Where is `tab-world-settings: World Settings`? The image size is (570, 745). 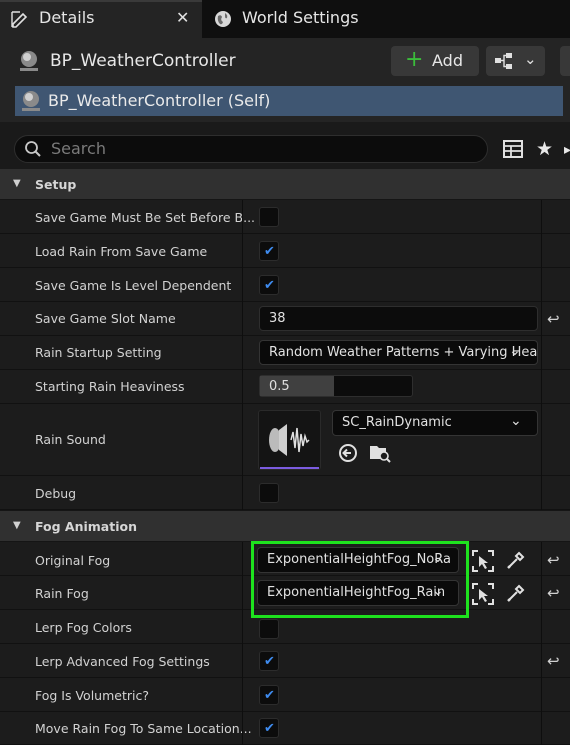 tab-world-settings: World Settings is located at coordinates (300, 17).